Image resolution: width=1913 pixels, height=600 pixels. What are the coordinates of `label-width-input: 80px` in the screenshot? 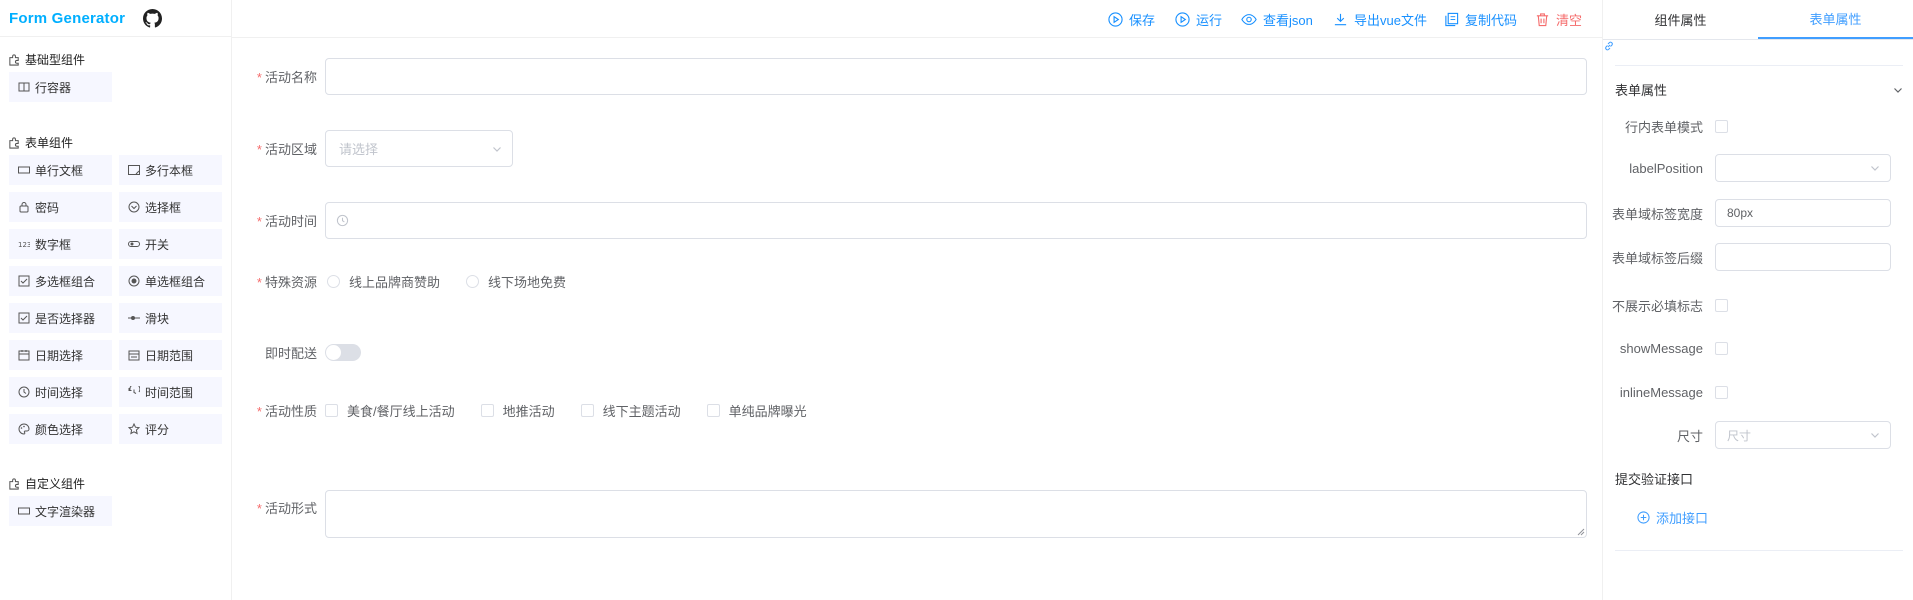 It's located at (1803, 213).